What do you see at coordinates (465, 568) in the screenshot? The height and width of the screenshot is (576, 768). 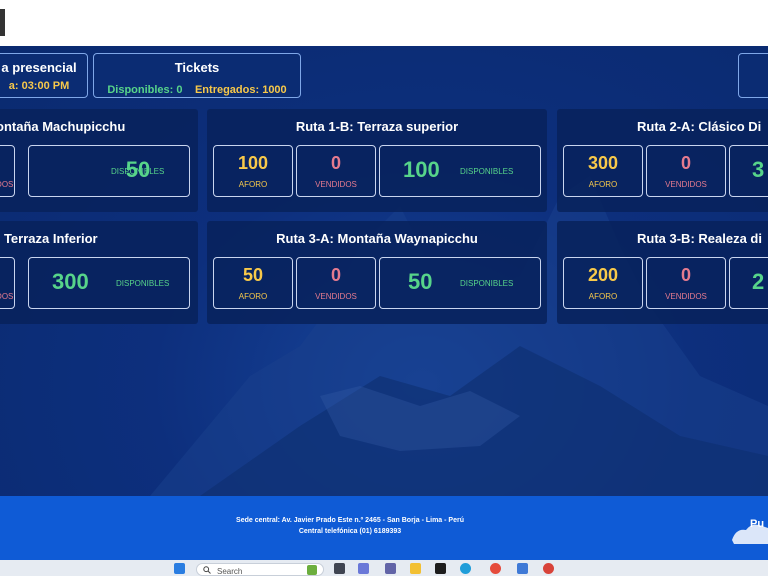 I see `edge-icon` at bounding box center [465, 568].